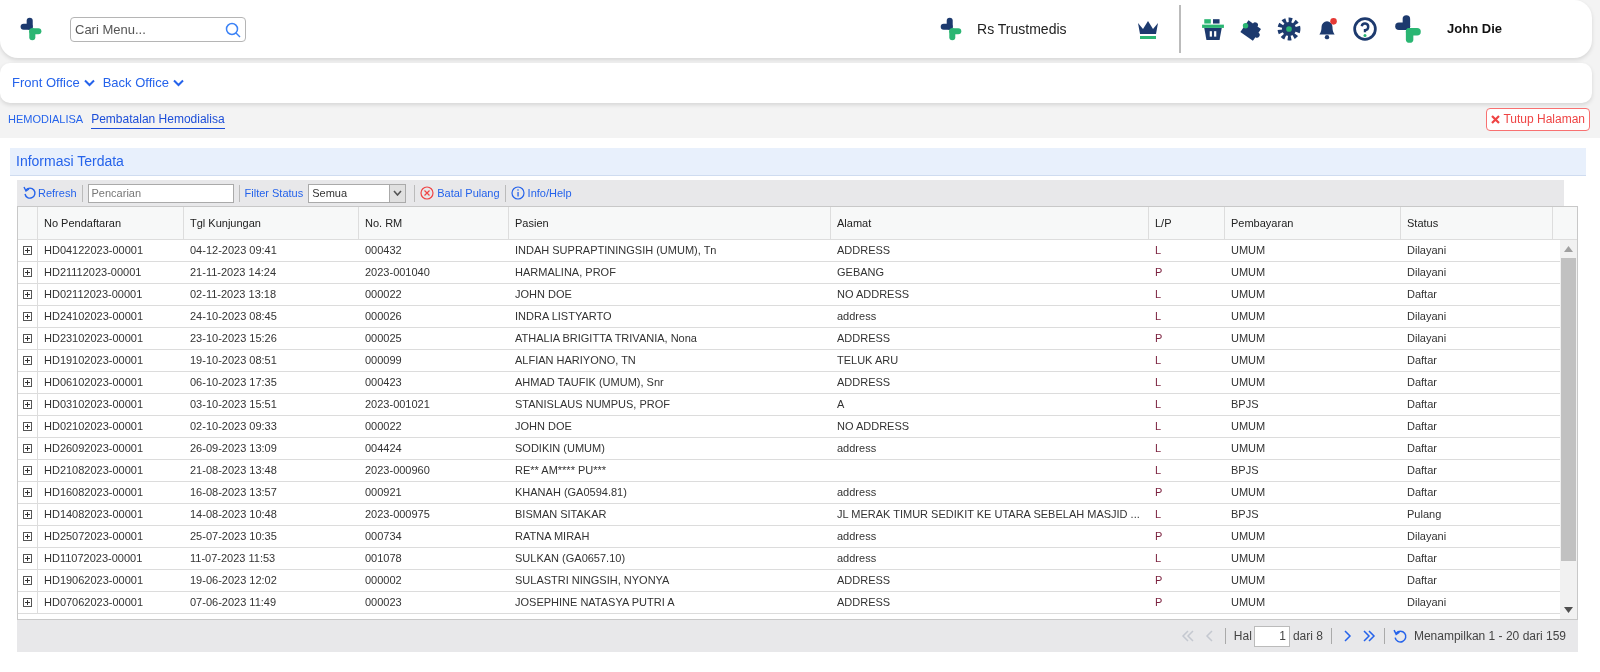  What do you see at coordinates (94, 426) in the screenshot?
I see `table-cell: HD02102023-00001` at bounding box center [94, 426].